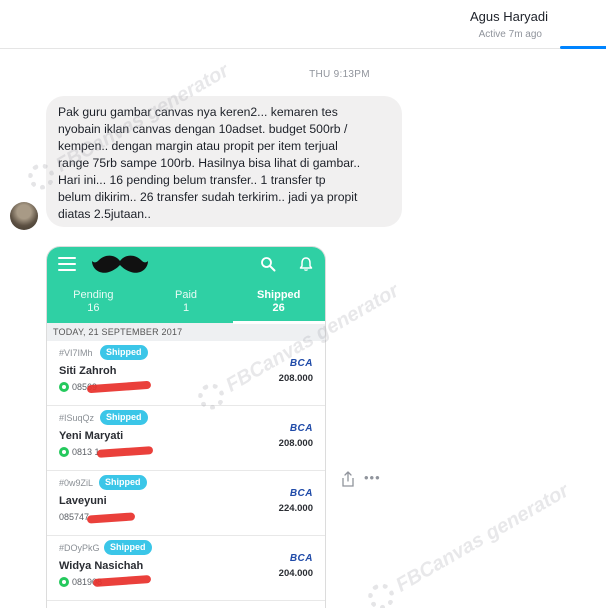 The height and width of the screenshot is (608, 606). What do you see at coordinates (509, 16) in the screenshot?
I see `contact-name: Agus Haryadi` at bounding box center [509, 16].